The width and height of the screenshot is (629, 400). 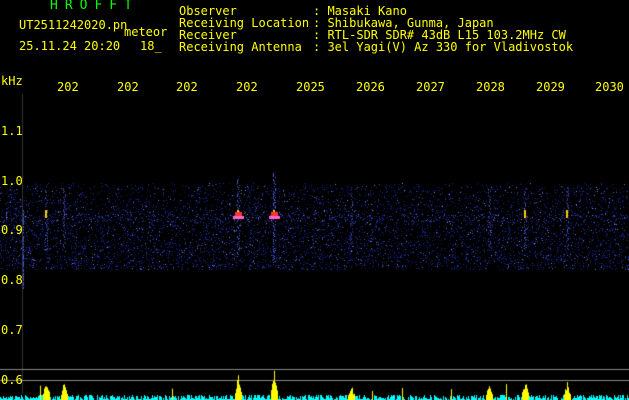 What do you see at coordinates (12, 131) in the screenshot?
I see `y-tick: 1.1` at bounding box center [12, 131].